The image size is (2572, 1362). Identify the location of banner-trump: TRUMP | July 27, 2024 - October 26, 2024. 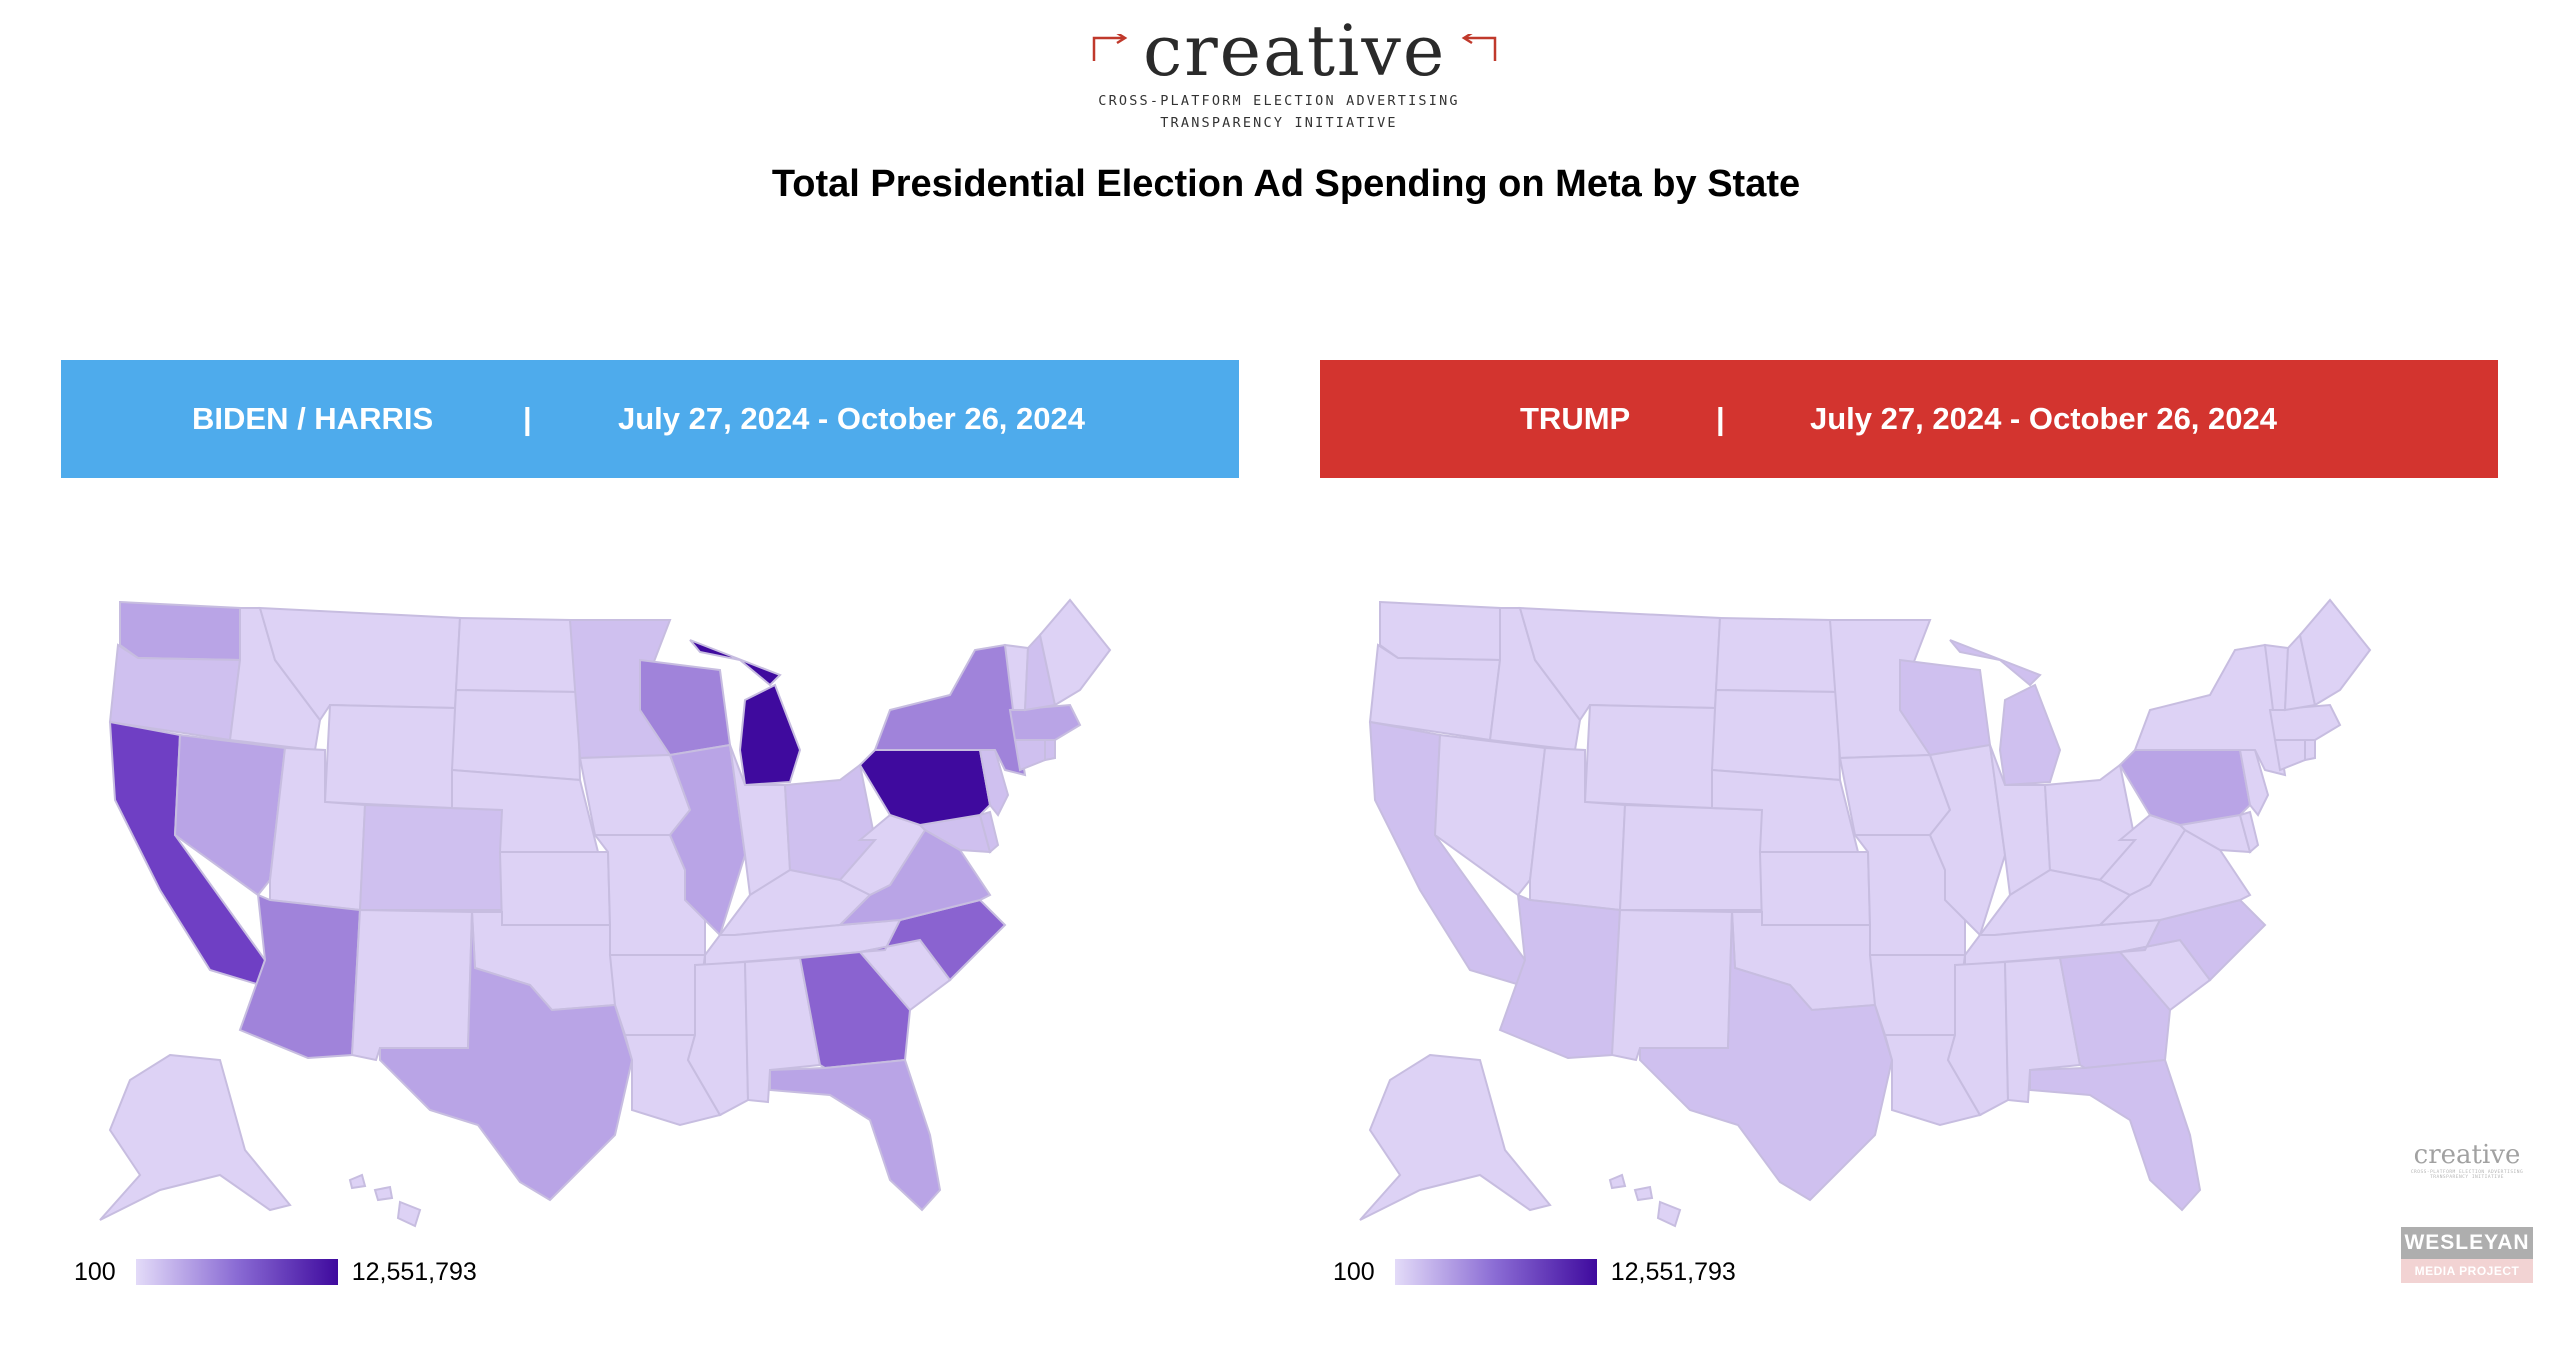
(1909, 419).